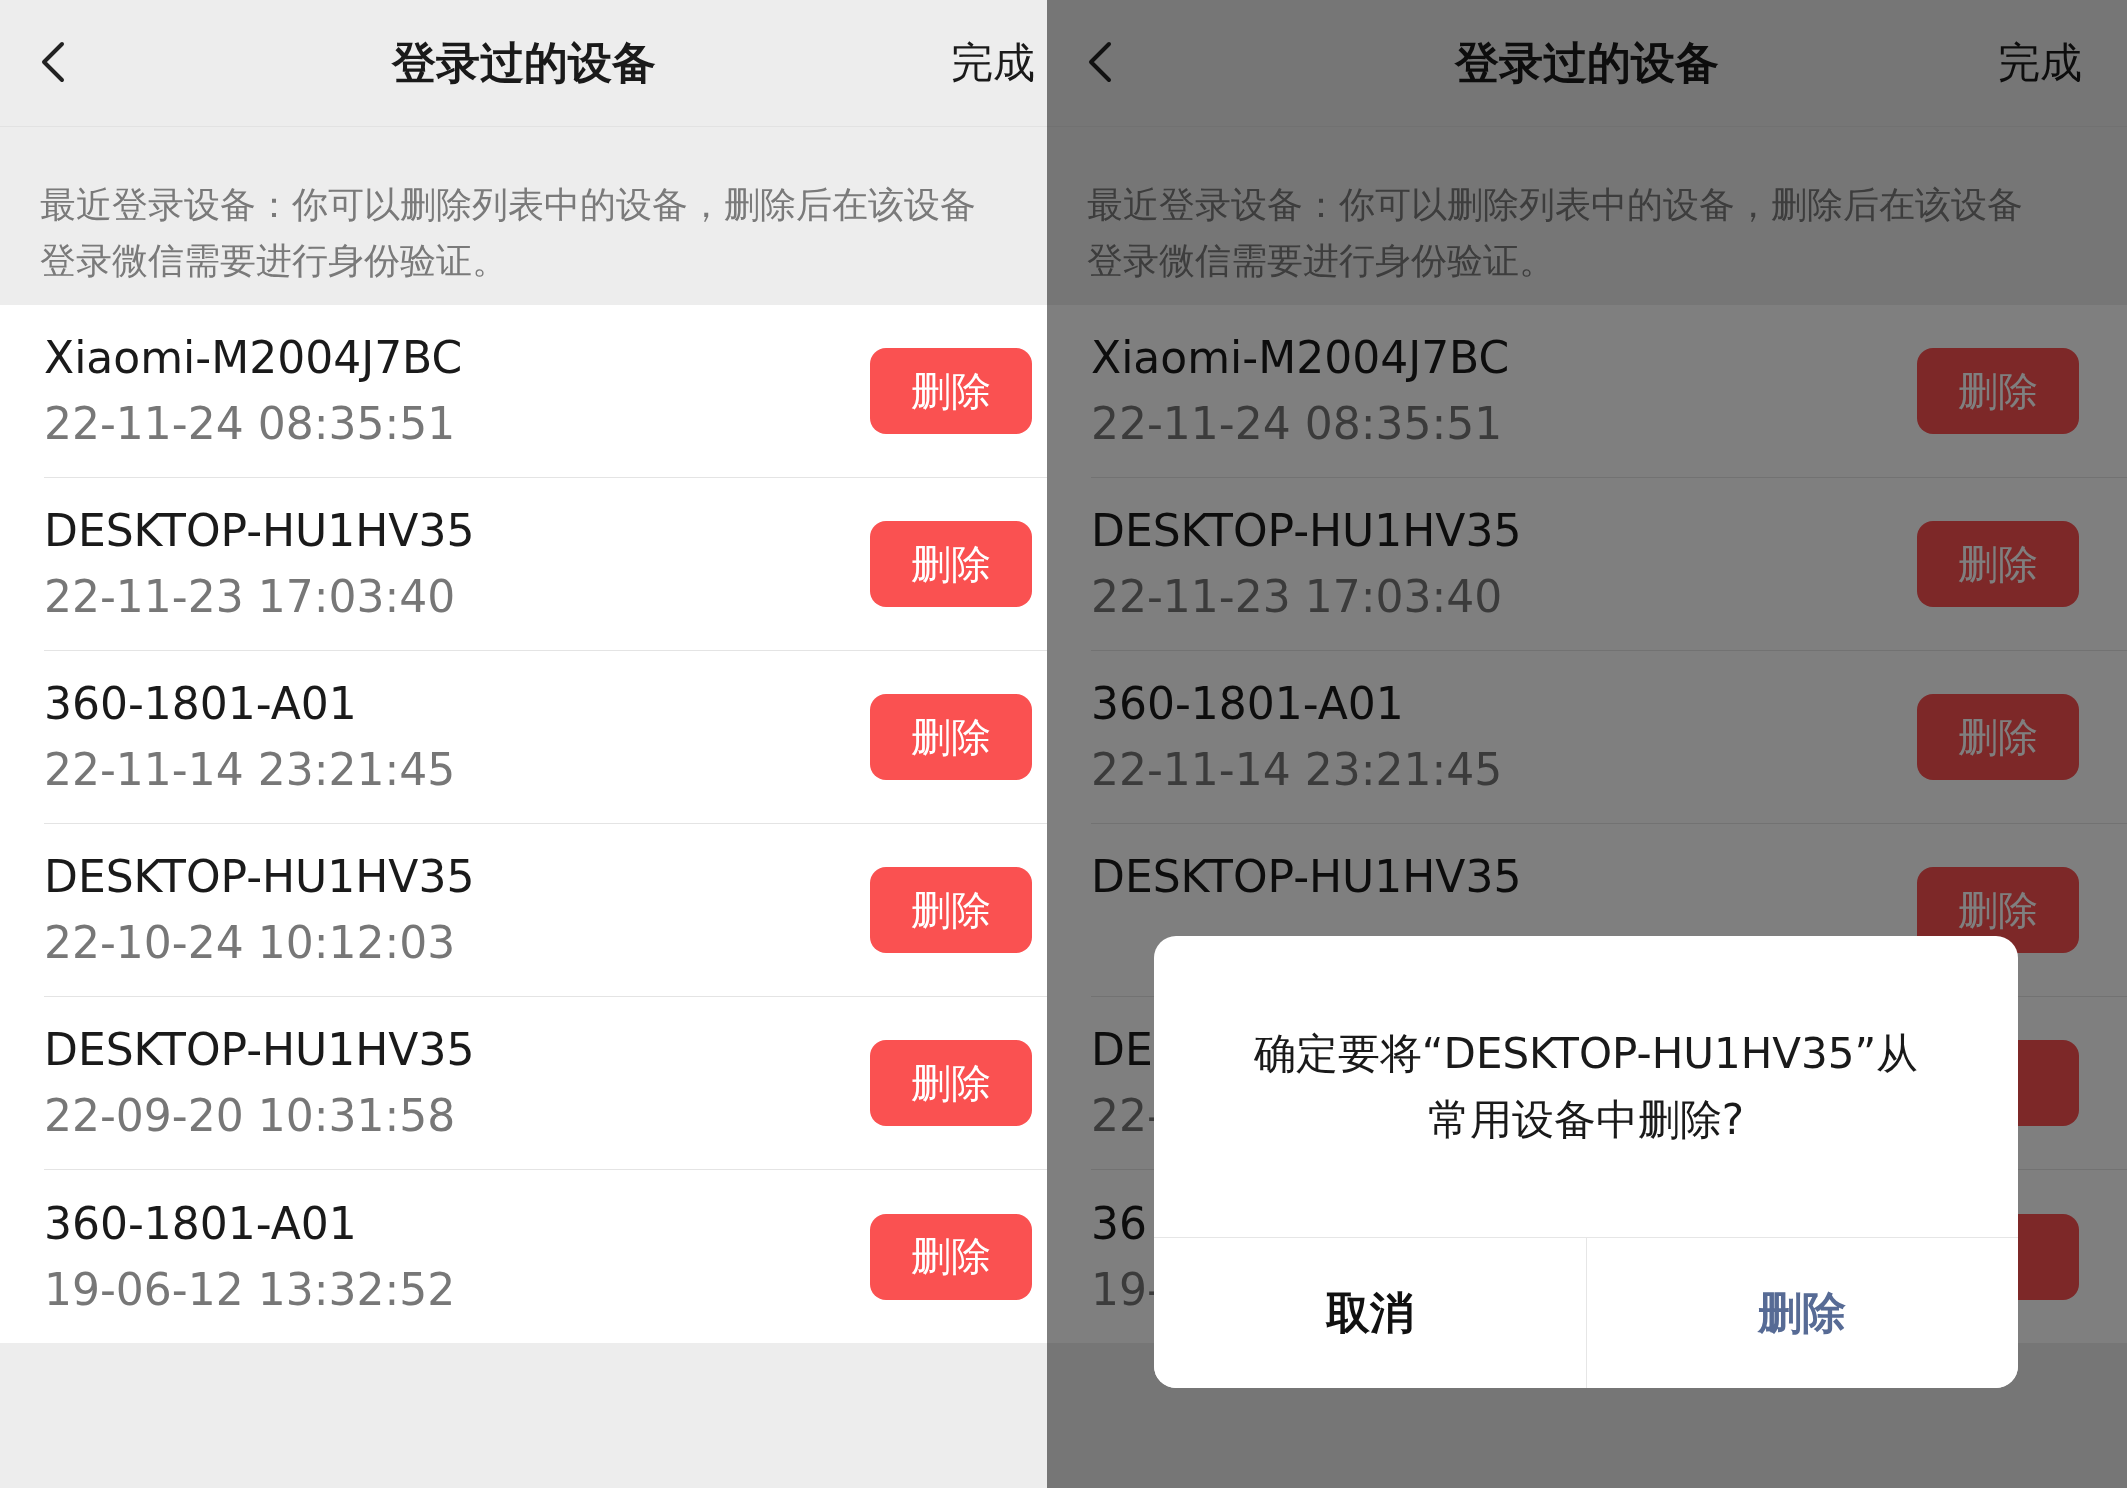  What do you see at coordinates (250, 1289) in the screenshot?
I see `login-time: 19-06-12 13:32:52` at bounding box center [250, 1289].